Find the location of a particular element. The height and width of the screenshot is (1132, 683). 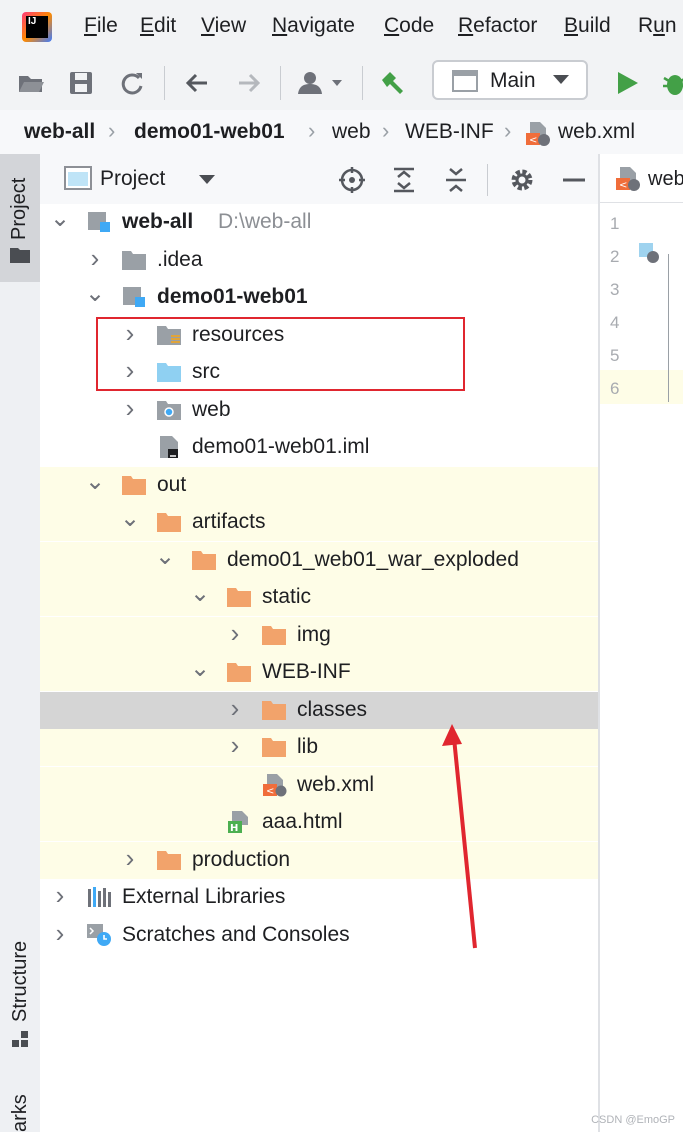

breadcrumb-demo01-web01: demo01-web01 is located at coordinates (209, 132).